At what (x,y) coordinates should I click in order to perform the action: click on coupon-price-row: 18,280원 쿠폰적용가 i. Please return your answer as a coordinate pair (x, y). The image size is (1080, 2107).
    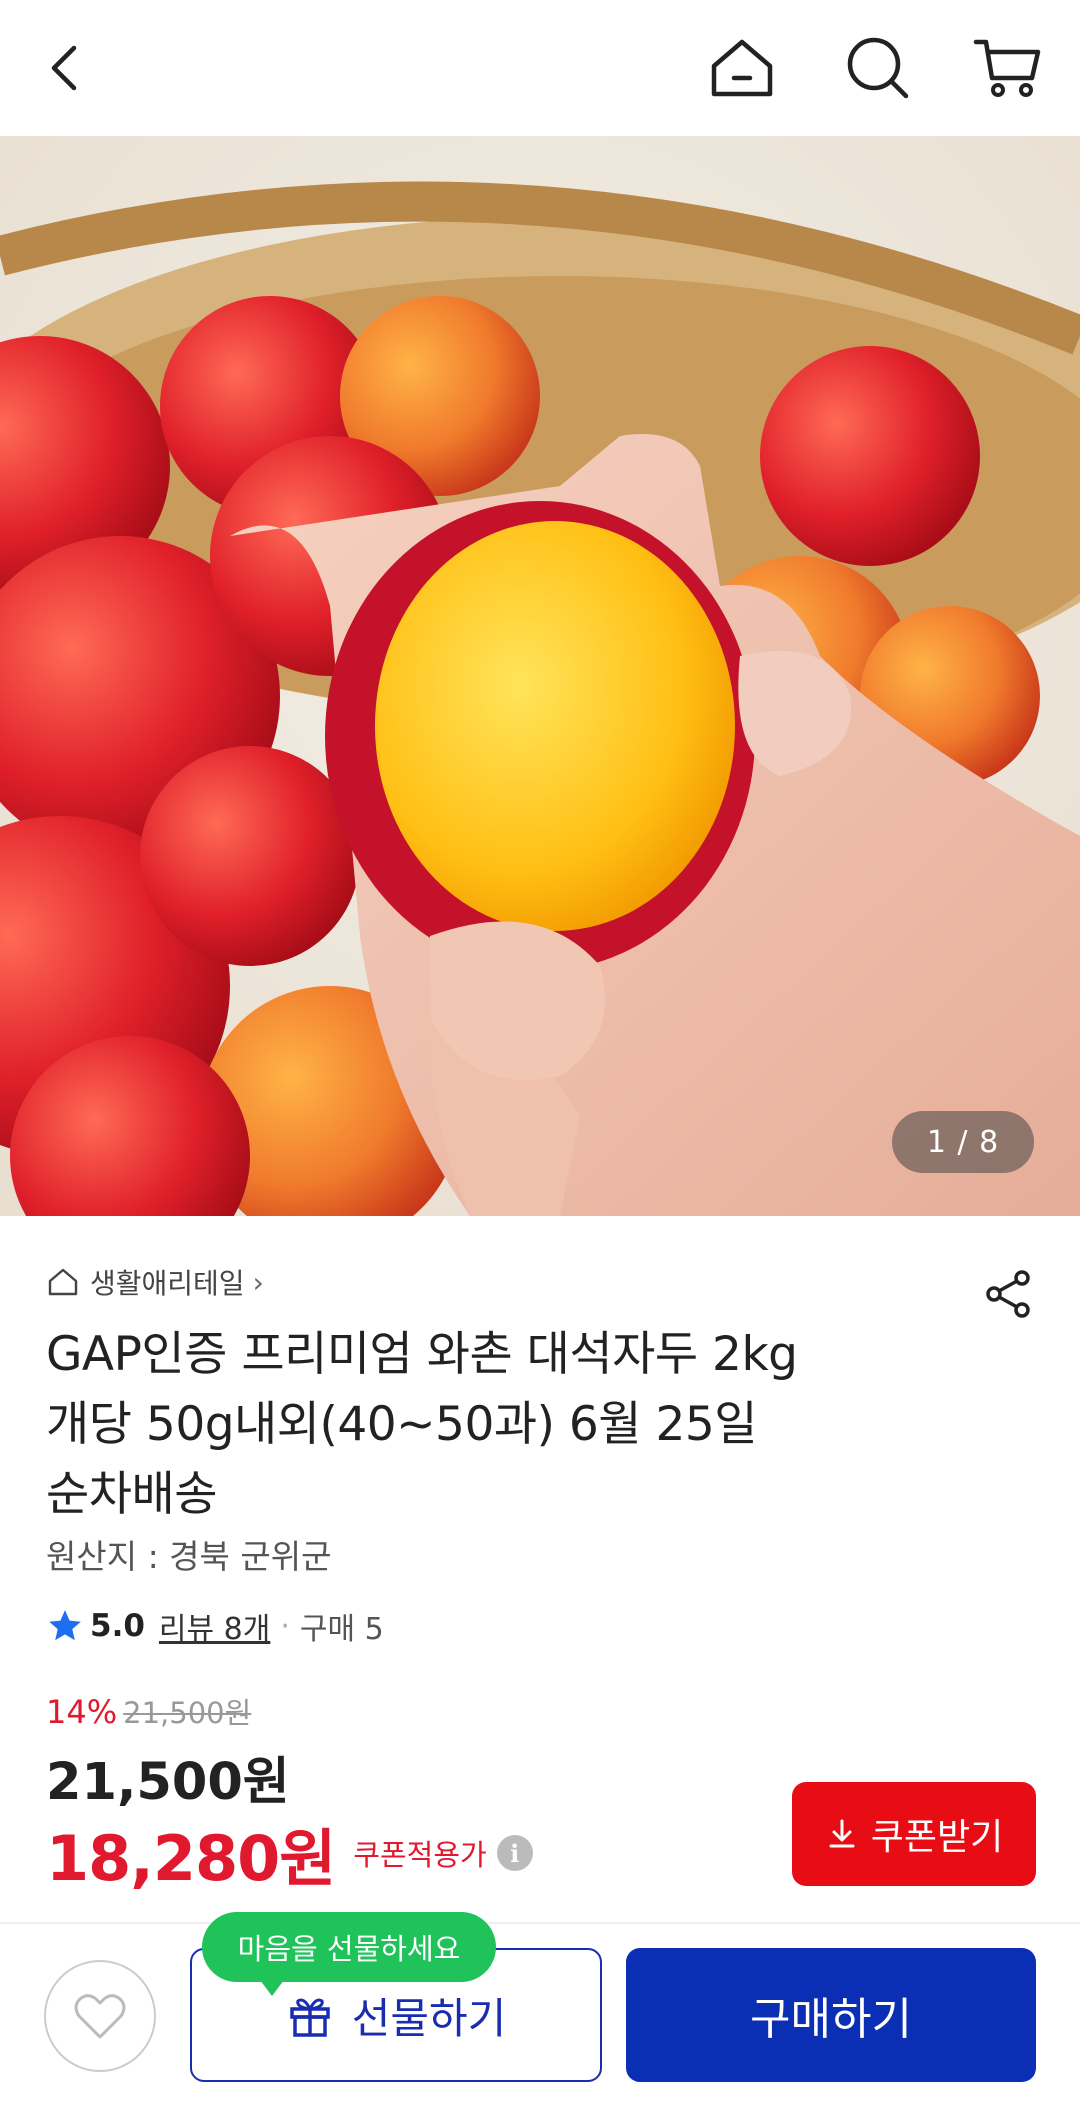
    Looking at the image, I should click on (289, 1853).